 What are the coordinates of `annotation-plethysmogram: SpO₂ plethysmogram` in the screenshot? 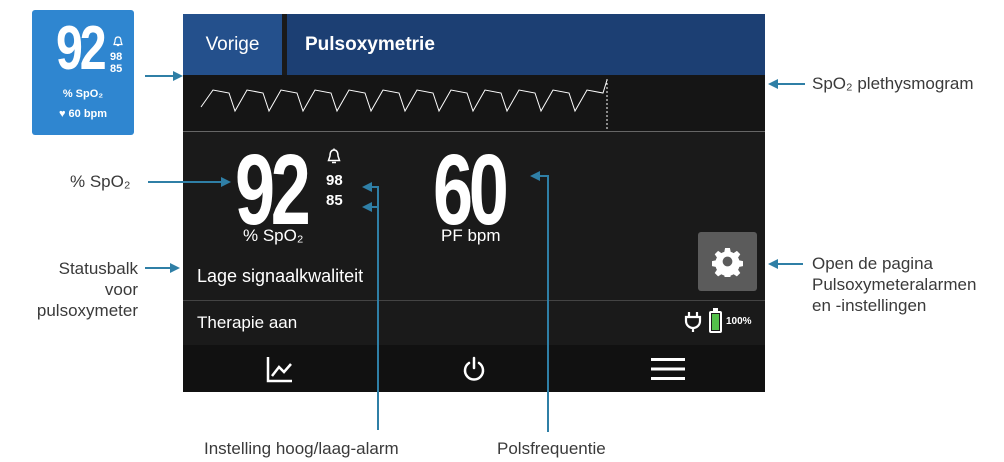 It's located at (893, 83).